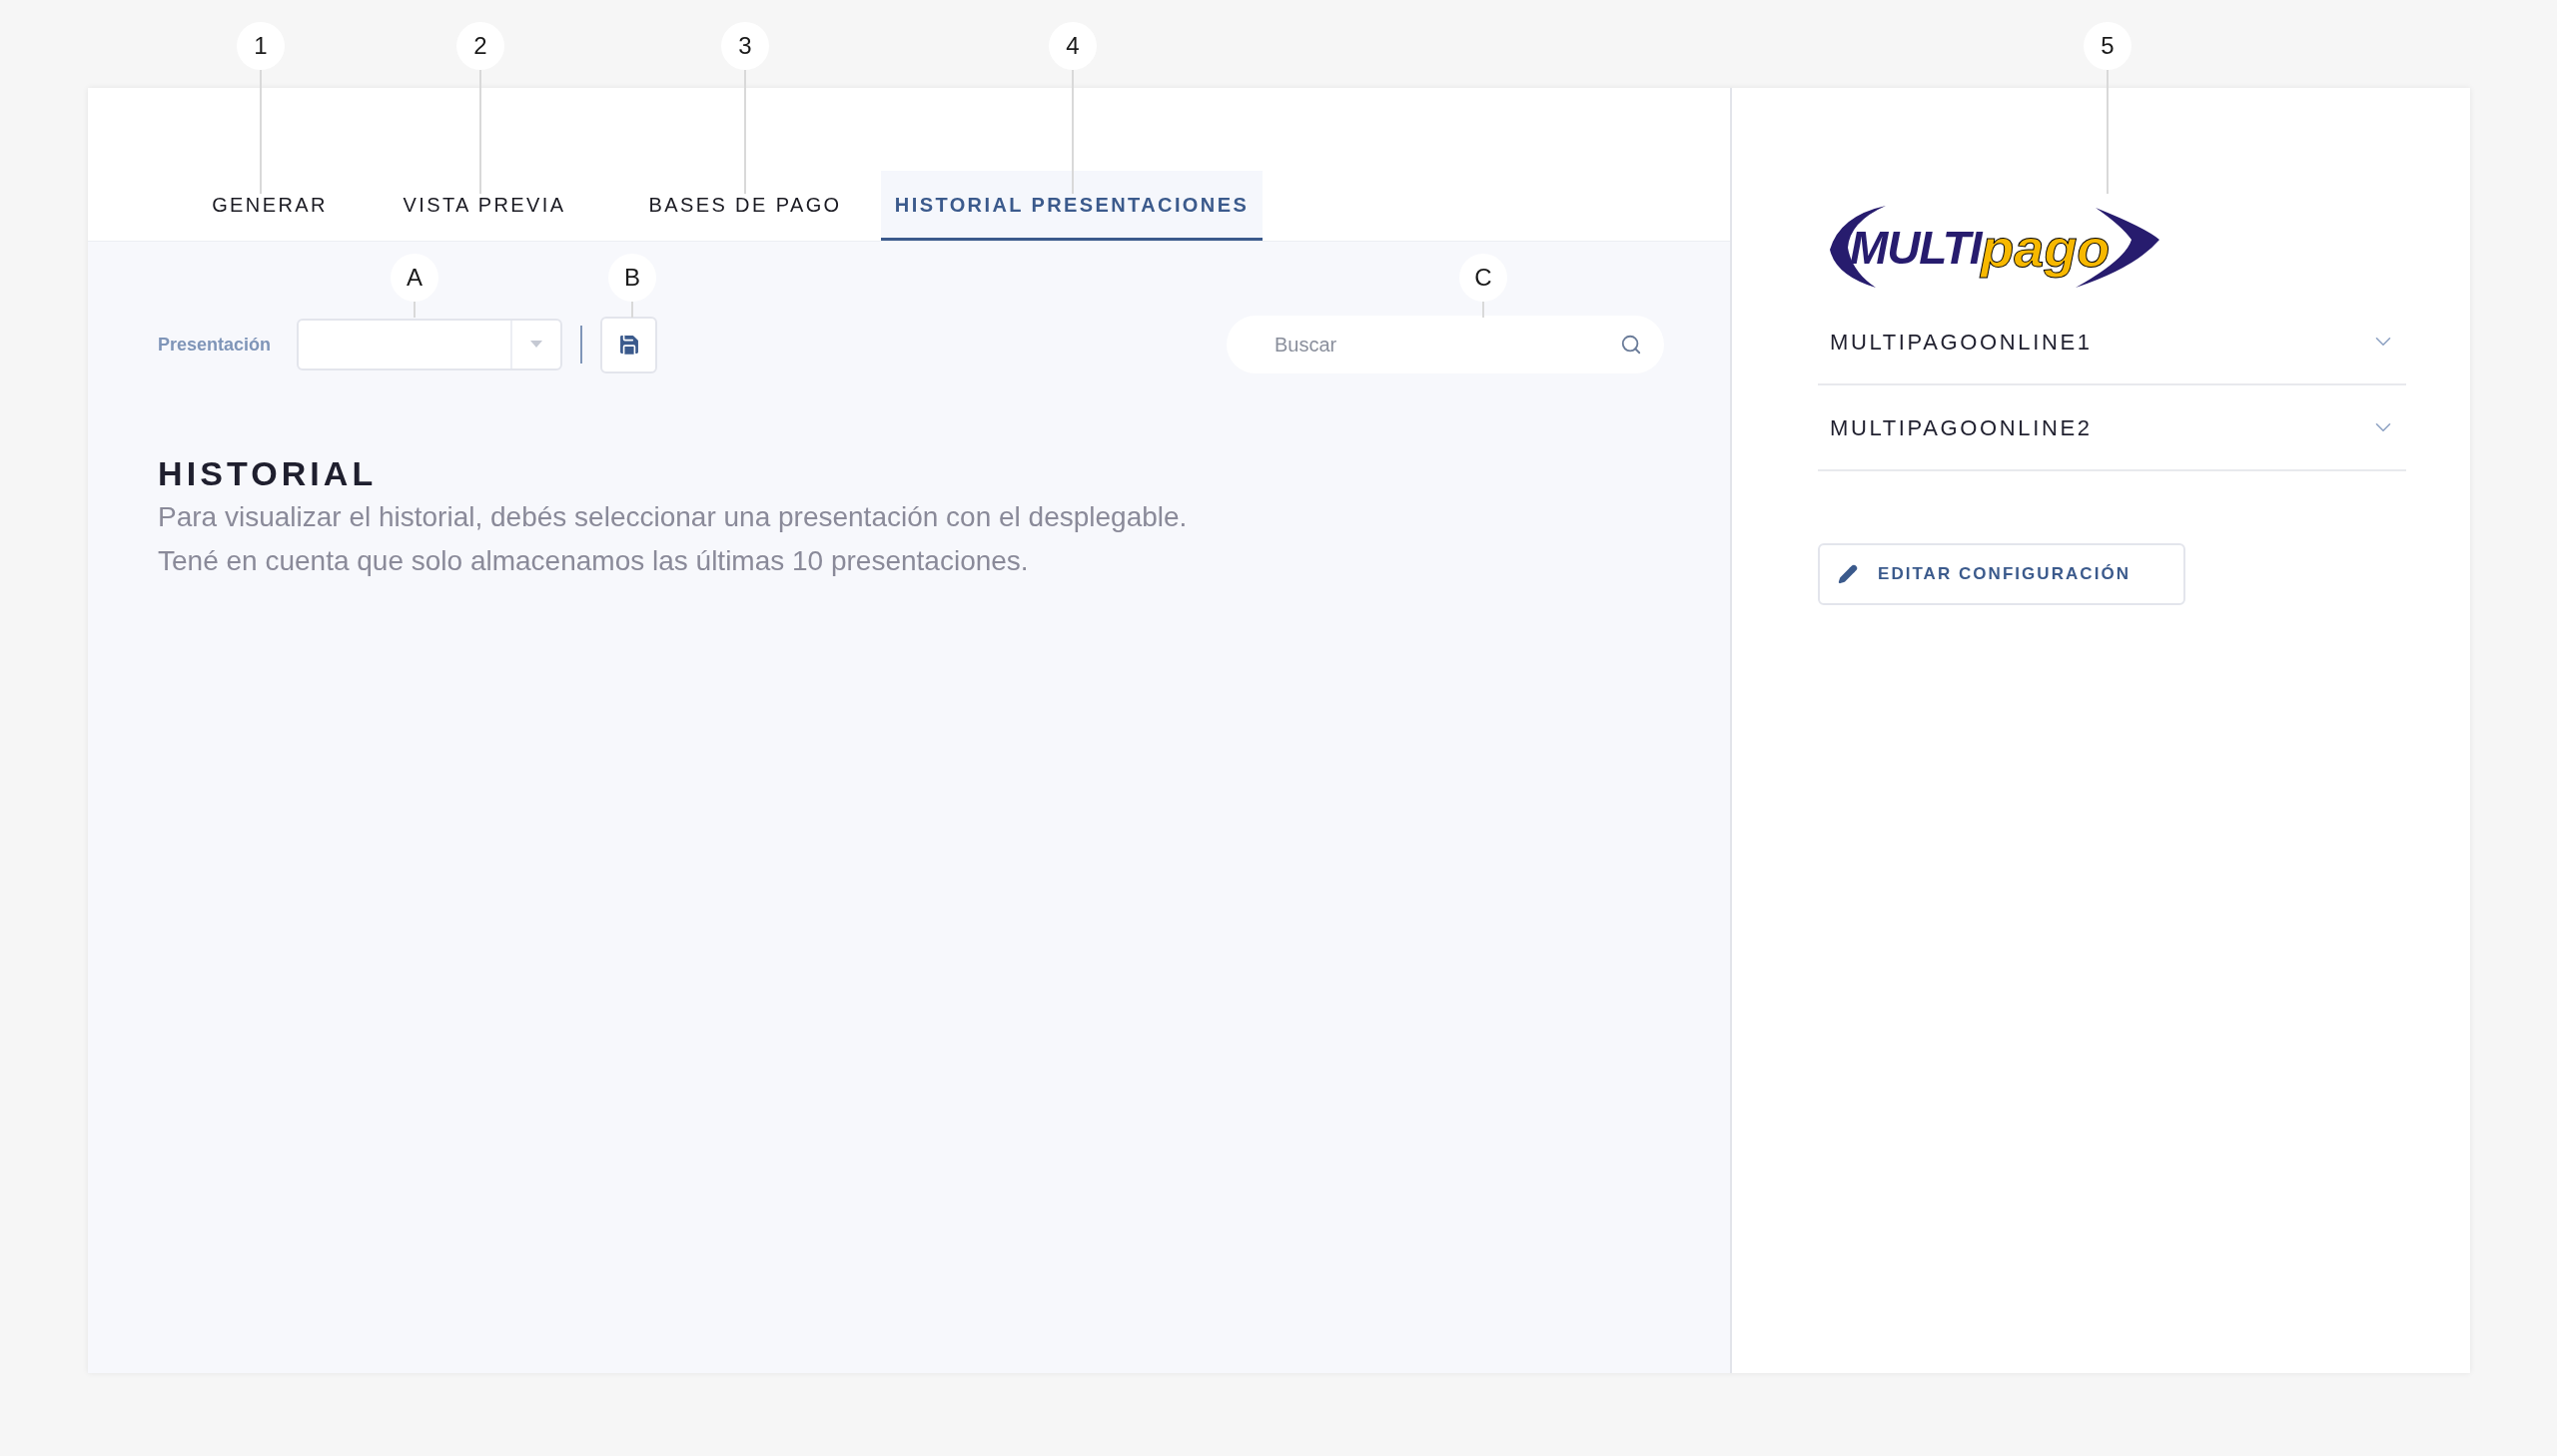 This screenshot has height=1456, width=2557. I want to click on callout-marker: 4, so click(1073, 46).